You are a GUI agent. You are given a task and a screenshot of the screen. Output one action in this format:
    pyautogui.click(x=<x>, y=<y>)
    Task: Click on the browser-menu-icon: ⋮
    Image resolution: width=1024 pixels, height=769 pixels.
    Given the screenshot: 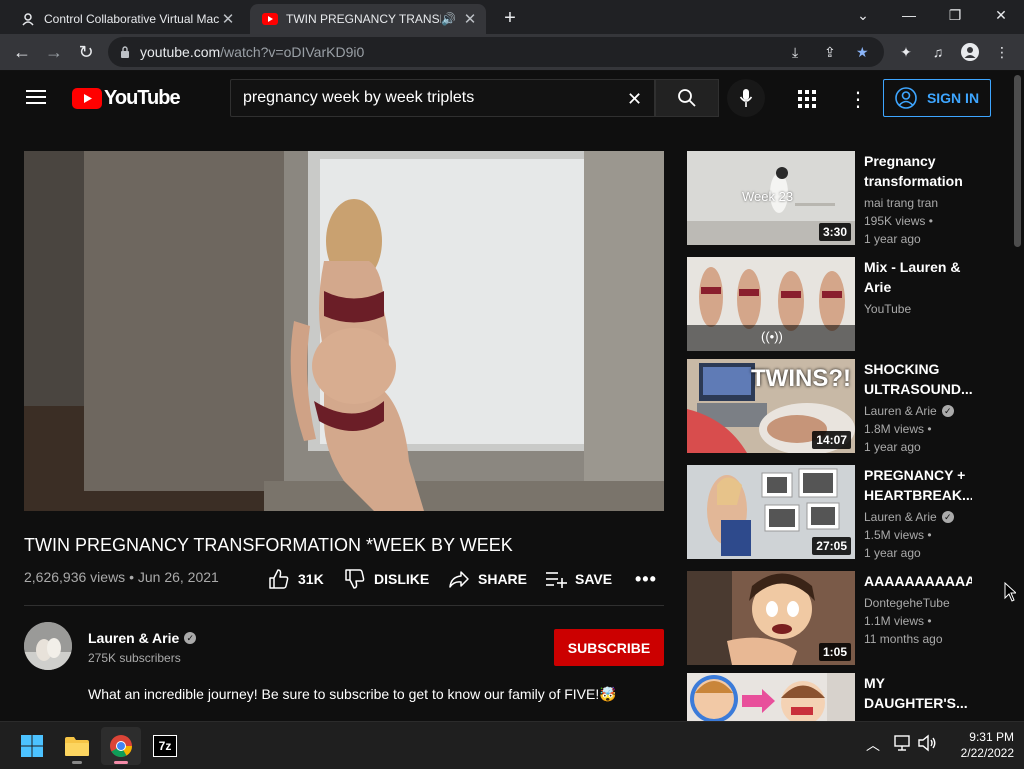 What is the action you would take?
    pyautogui.click(x=1002, y=52)
    